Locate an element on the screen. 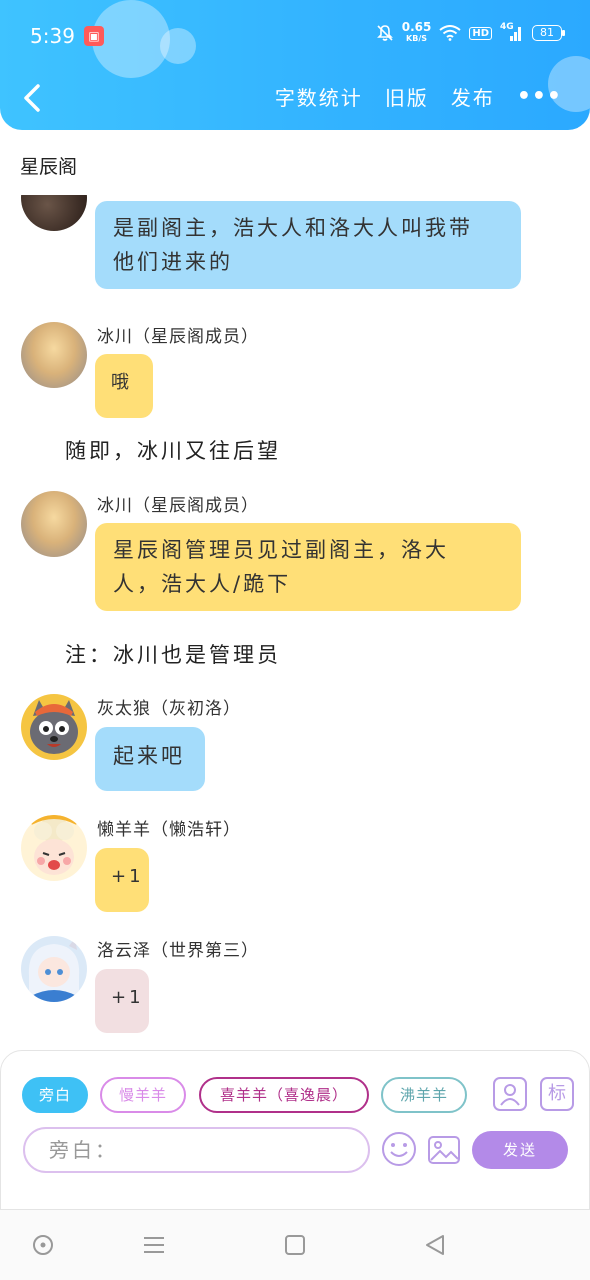 The height and width of the screenshot is (1280, 590). circle-dot-icon is located at coordinates (43, 1245).